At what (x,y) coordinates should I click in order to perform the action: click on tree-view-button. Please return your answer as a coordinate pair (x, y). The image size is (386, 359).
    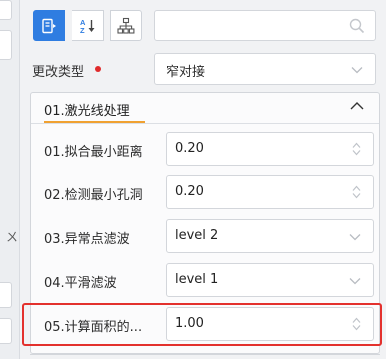
    Looking at the image, I should click on (126, 25).